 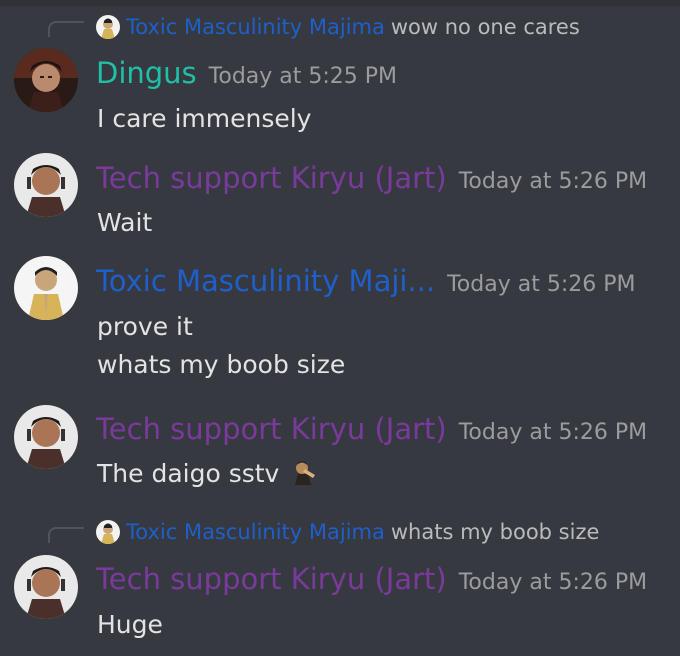 I want to click on message-text: prove it, so click(x=145, y=326).